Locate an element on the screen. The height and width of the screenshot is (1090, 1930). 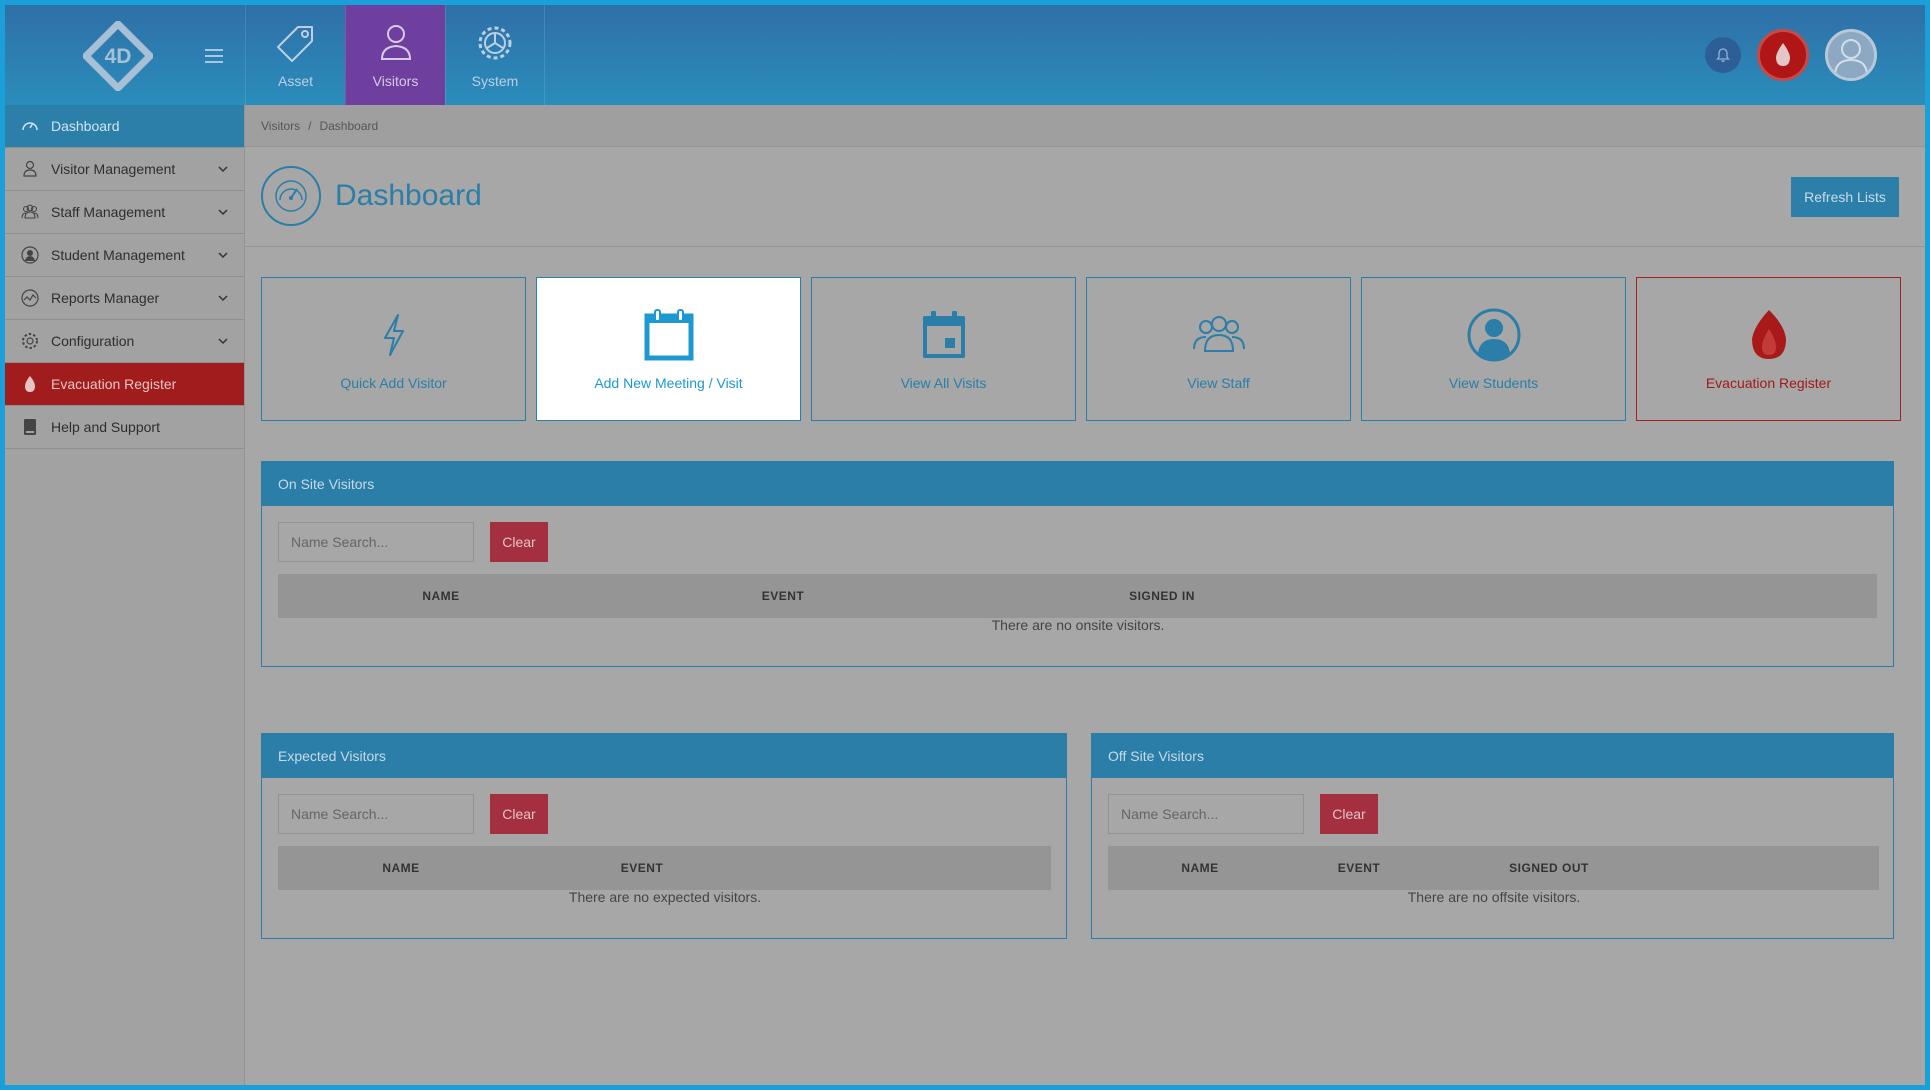
chart-icon is located at coordinates (30, 298).